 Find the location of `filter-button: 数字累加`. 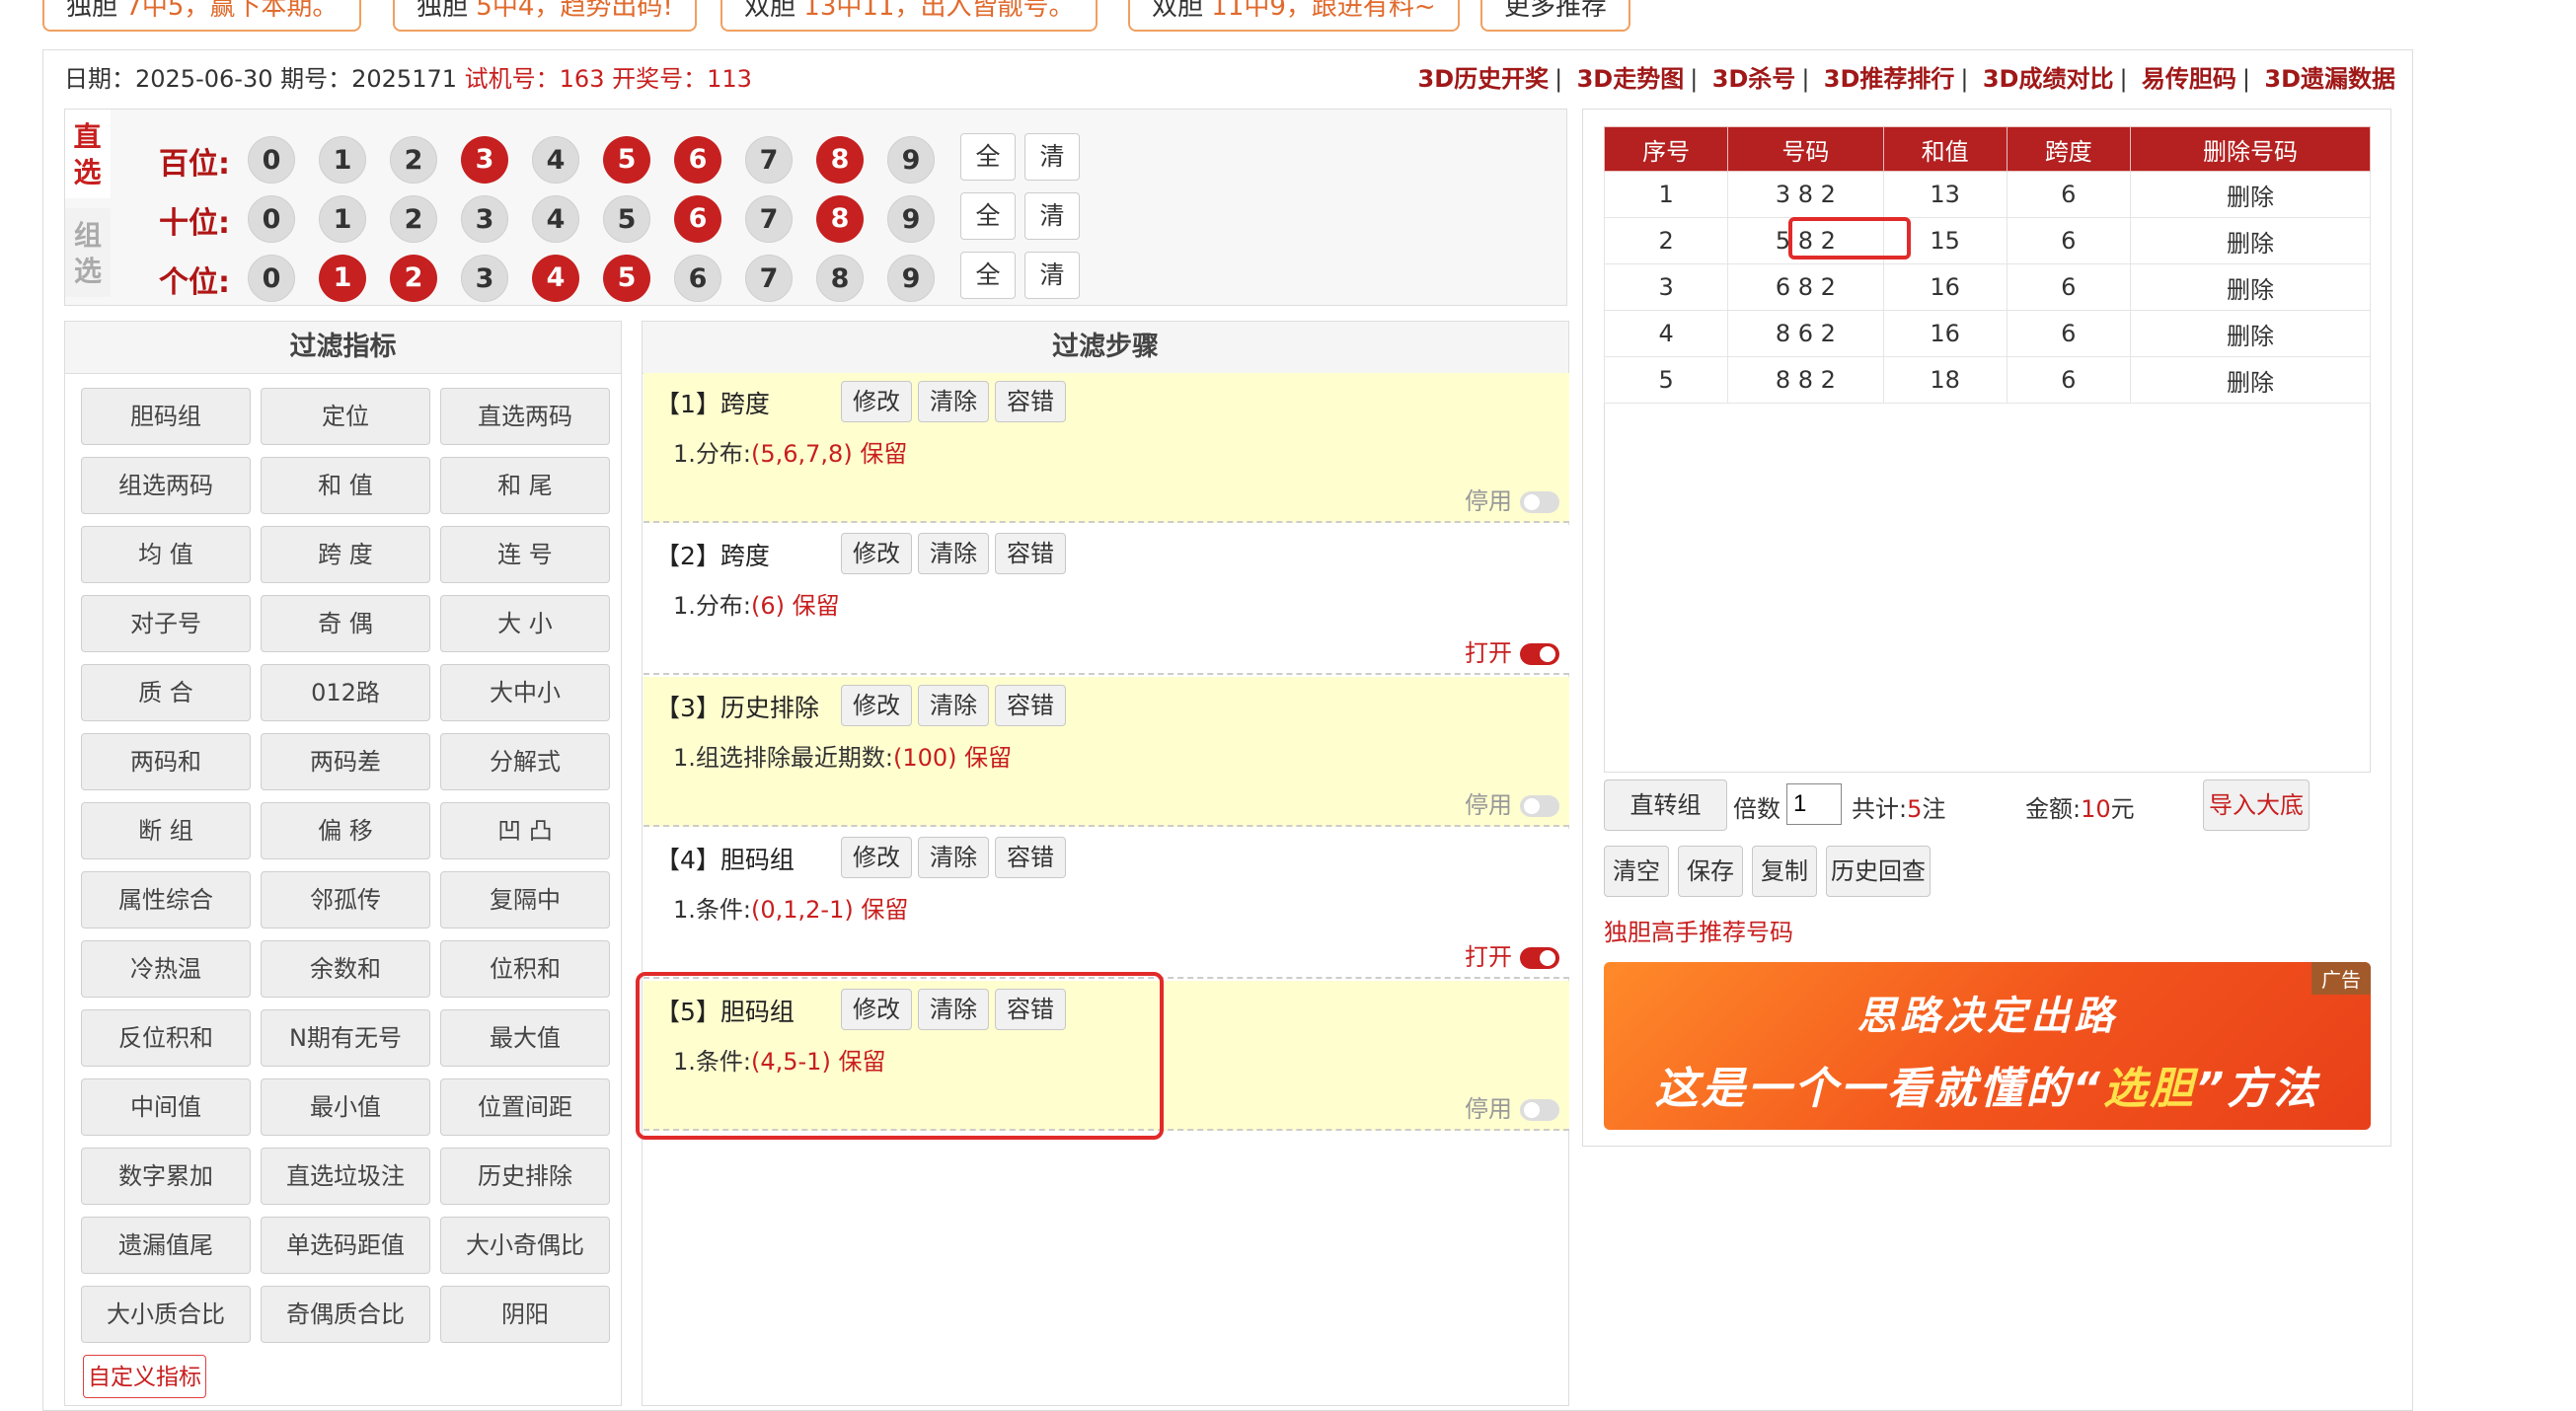

filter-button: 数字累加 is located at coordinates (166, 1176).